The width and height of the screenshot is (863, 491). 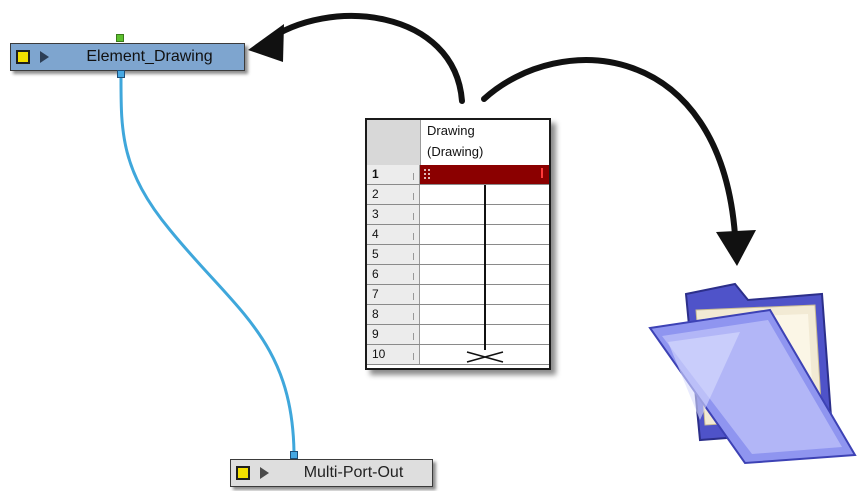 What do you see at coordinates (353, 472) in the screenshot?
I see `node-label: Multi-Port-Out` at bounding box center [353, 472].